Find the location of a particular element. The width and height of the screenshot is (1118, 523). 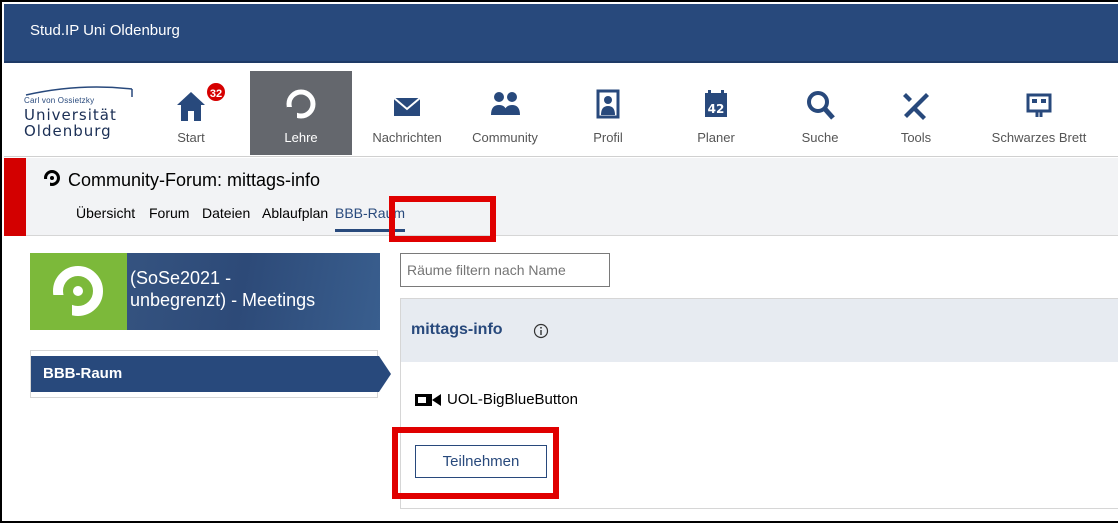

calendar-icon: 42 is located at coordinates (716, 103).